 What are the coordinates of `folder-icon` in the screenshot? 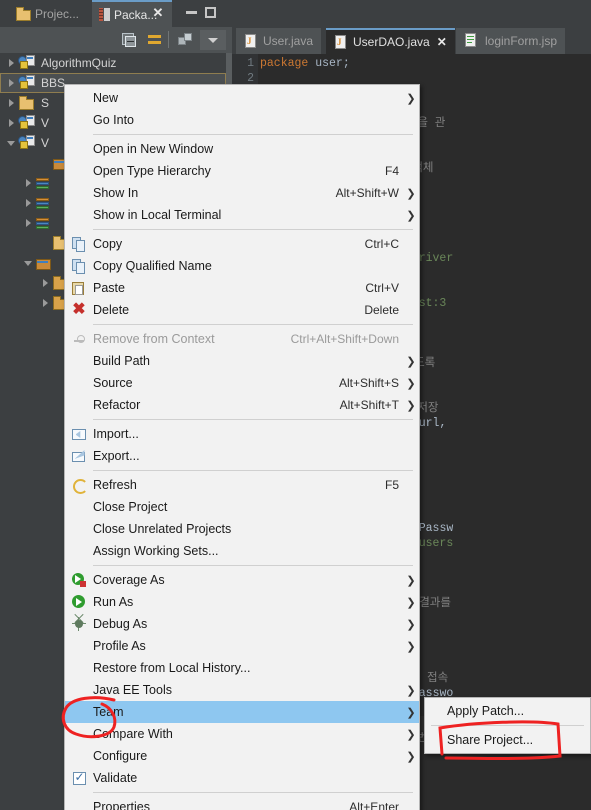 It's located at (26, 103).